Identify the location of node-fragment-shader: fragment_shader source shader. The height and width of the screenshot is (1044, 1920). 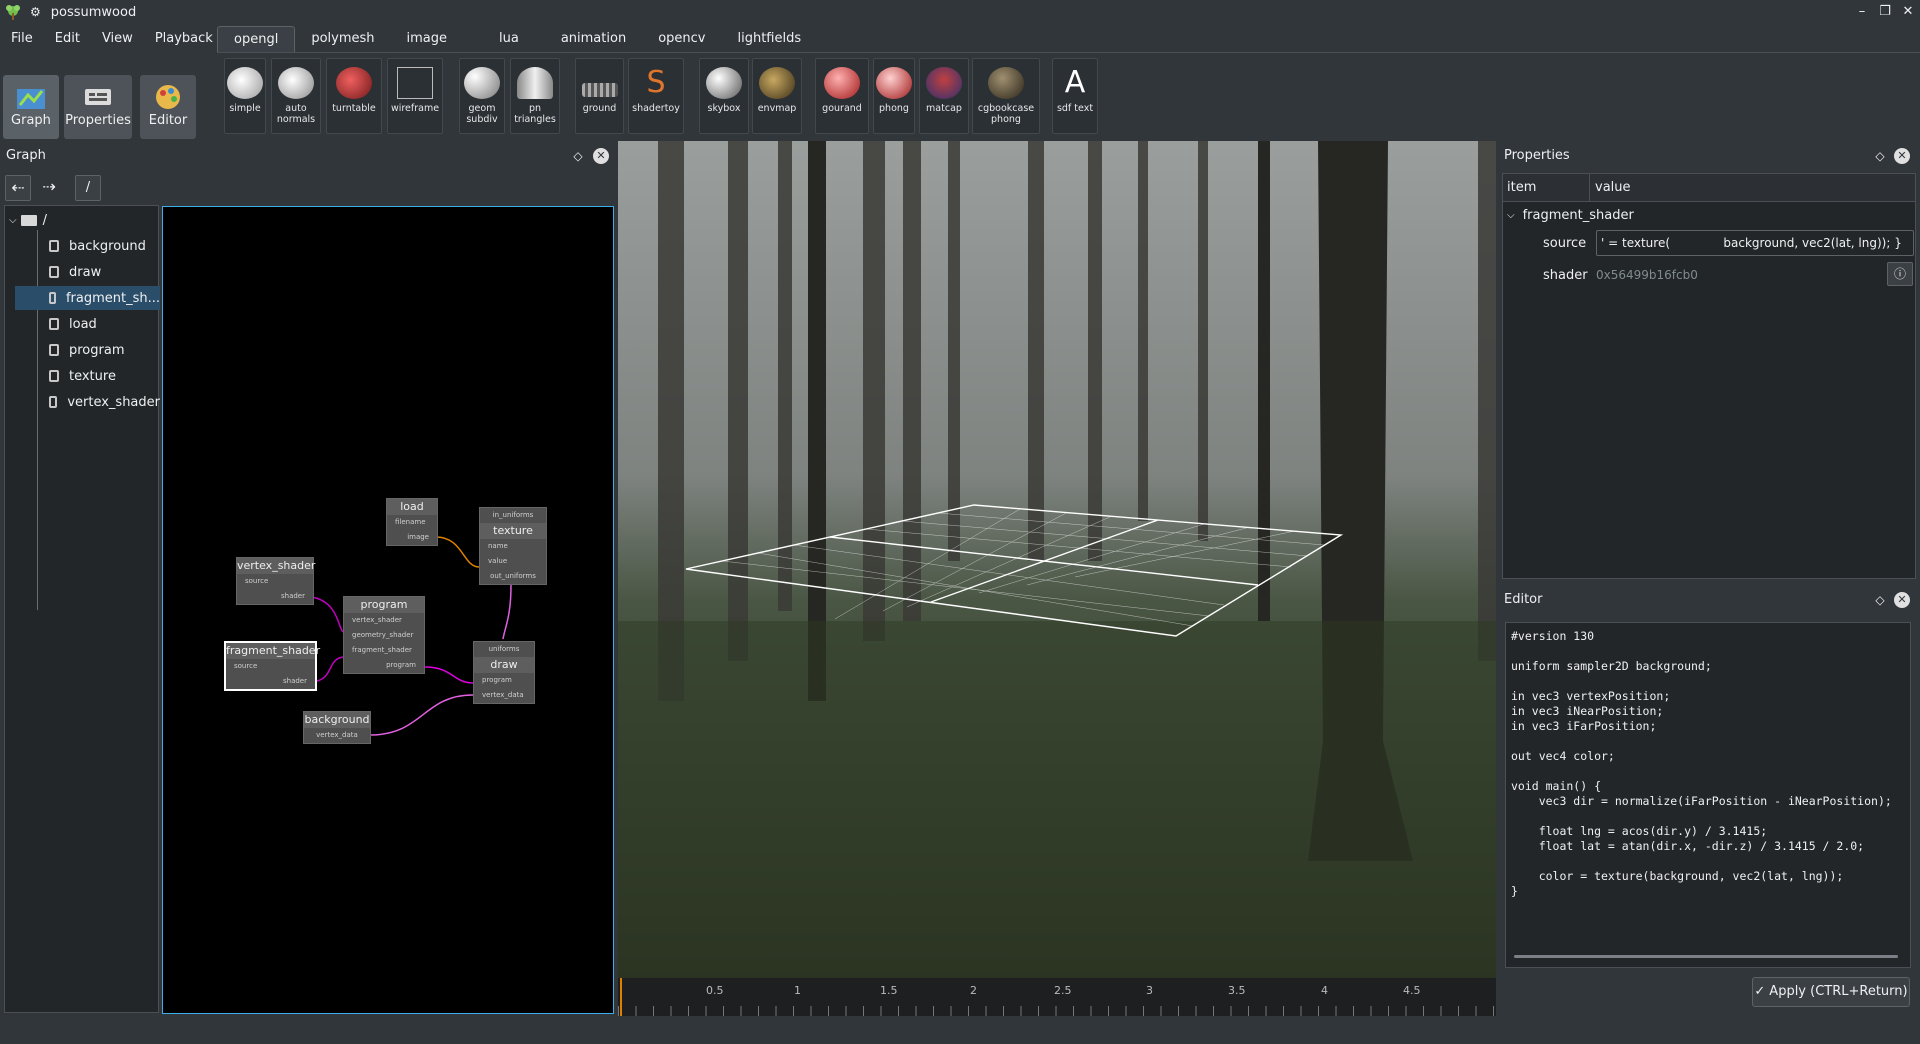
(272, 666).